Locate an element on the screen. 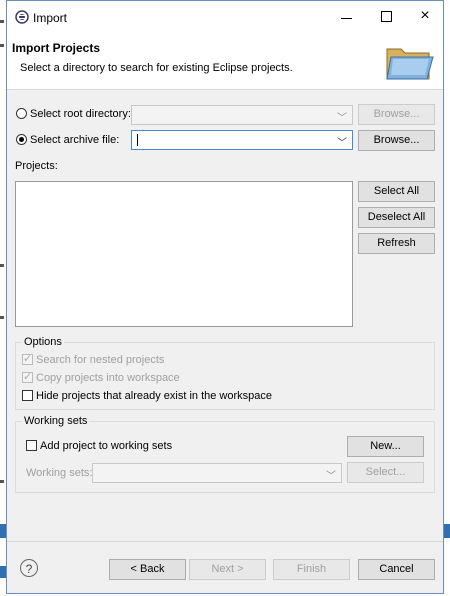 Image resolution: width=450 pixels, height=596 pixels. options-group-label: Options is located at coordinates (43, 342).